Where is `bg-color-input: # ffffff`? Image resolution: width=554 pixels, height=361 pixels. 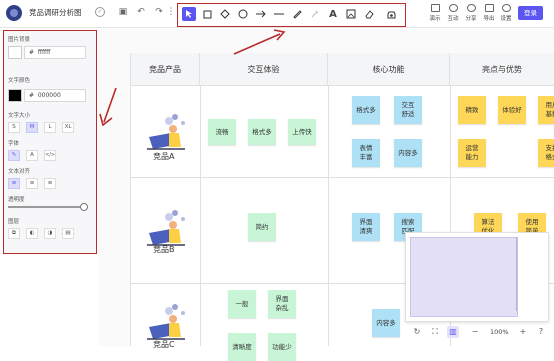 bg-color-input: # ffffff is located at coordinates (55, 52).